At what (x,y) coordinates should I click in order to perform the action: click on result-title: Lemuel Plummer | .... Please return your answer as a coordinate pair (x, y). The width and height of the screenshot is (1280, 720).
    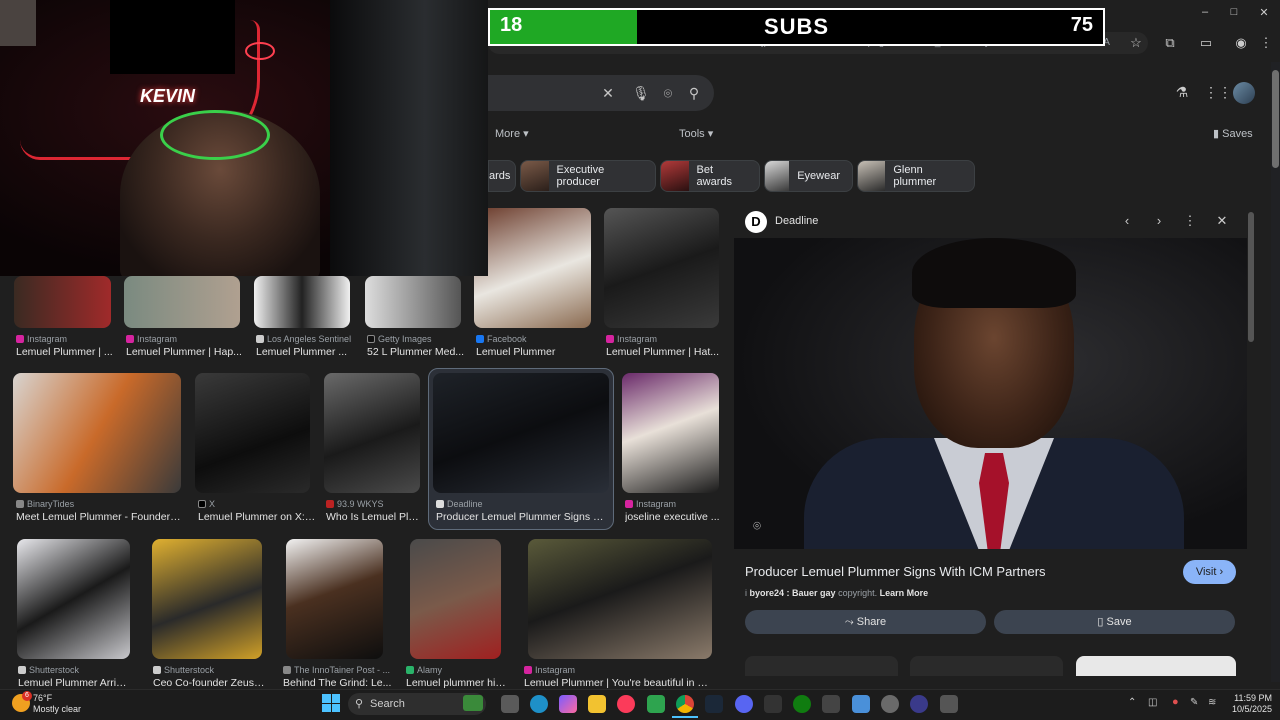
    Looking at the image, I should click on (66, 352).